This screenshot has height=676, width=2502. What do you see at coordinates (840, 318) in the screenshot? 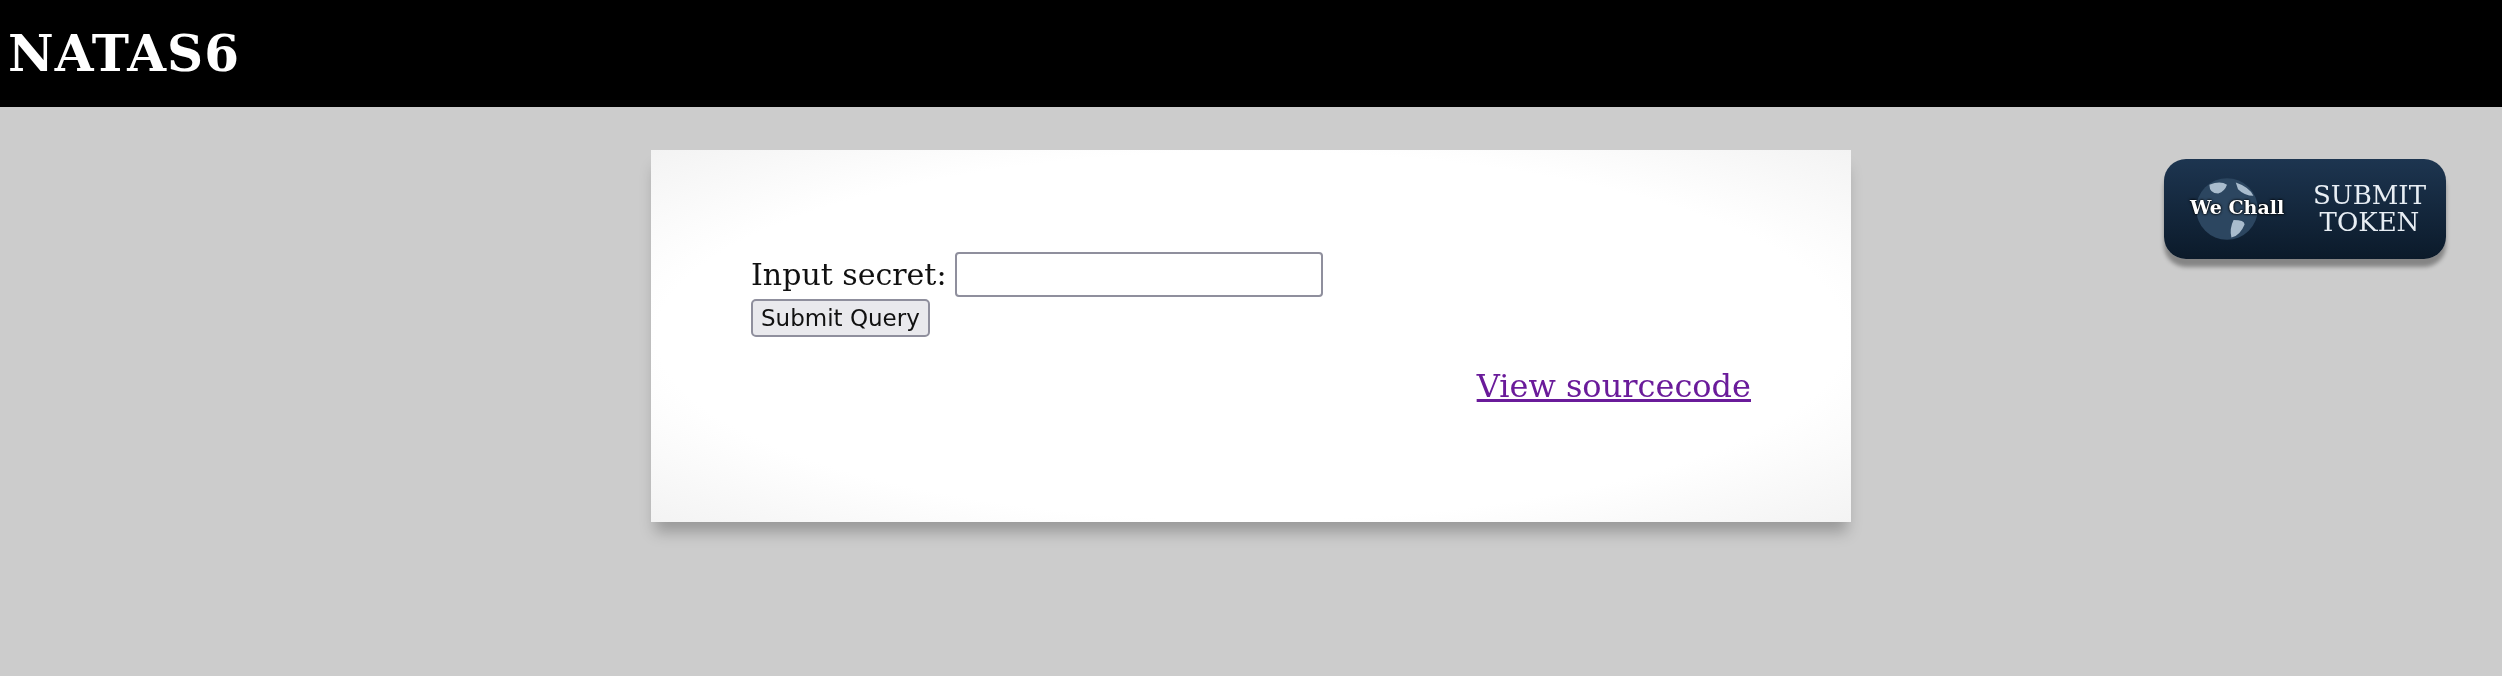
I see `submit-query-button: Submit Query` at bounding box center [840, 318].